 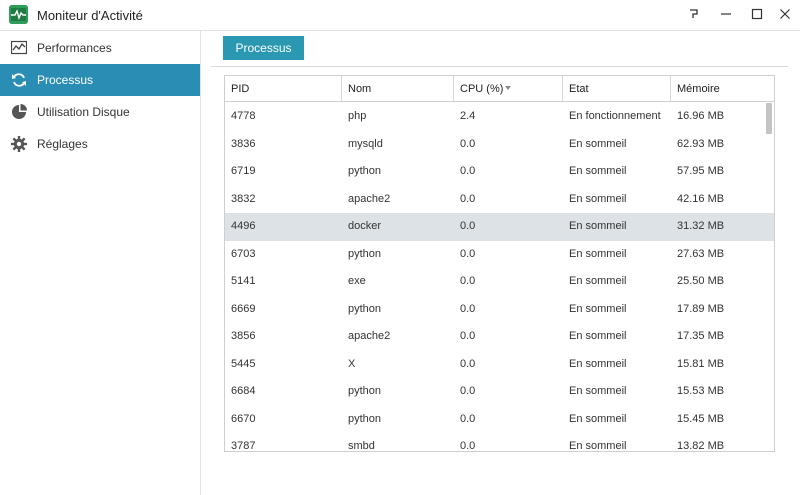 I want to click on close-icon, so click(x=785, y=14).